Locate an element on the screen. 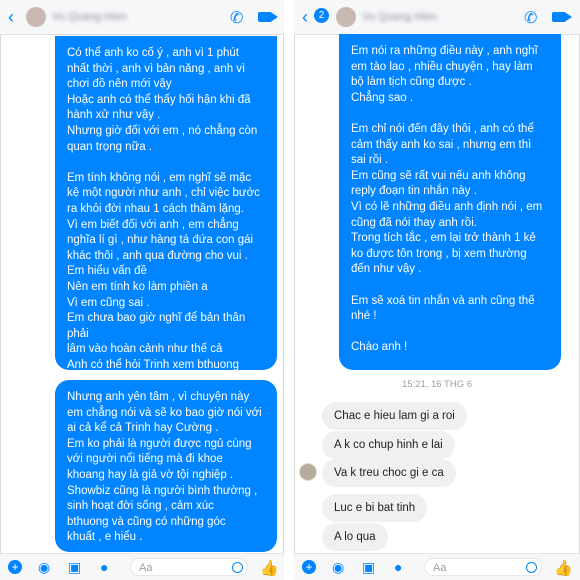 The height and width of the screenshot is (580, 580). chat-header: ‹ 2 Vu Quang Hien ✆ is located at coordinates (437, 17).